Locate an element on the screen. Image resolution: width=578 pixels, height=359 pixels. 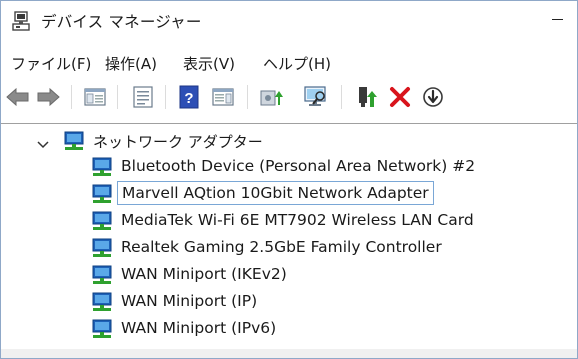
show-hide-tree-button is located at coordinates (95, 97).